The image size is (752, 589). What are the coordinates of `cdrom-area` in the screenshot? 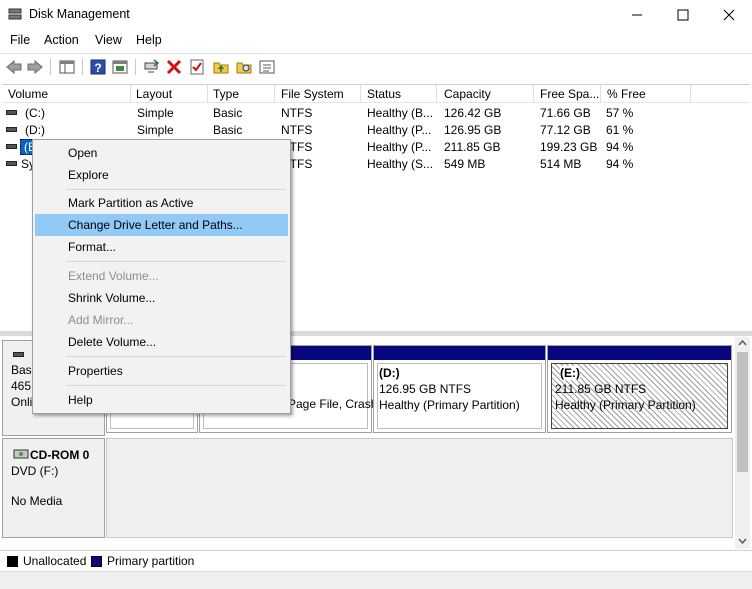 It's located at (419, 488).